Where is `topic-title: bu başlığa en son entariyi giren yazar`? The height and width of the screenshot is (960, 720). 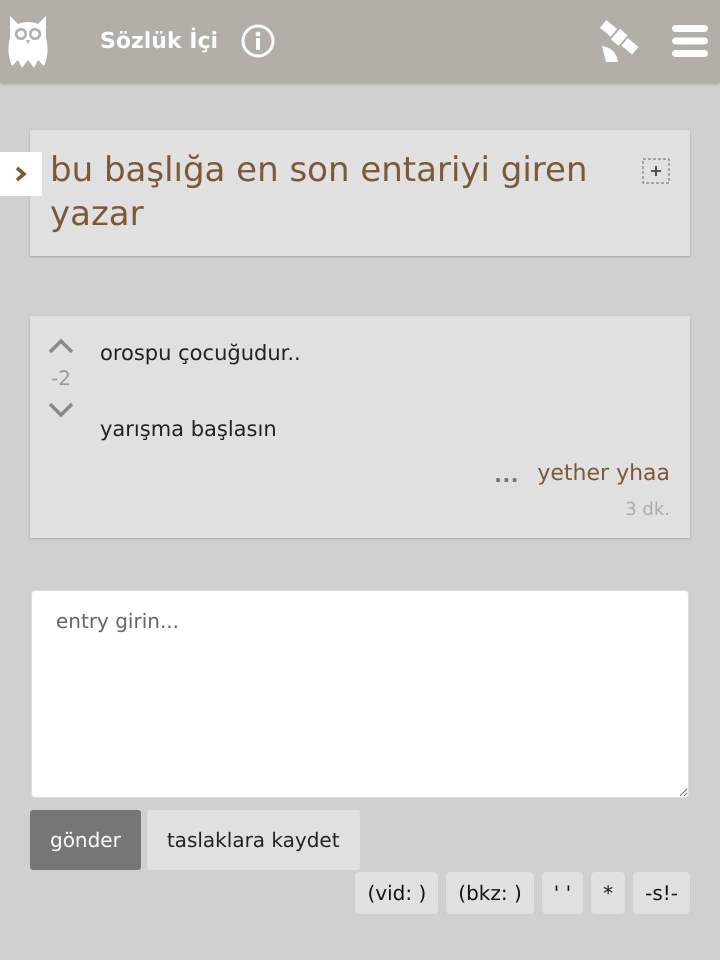
topic-title: bu başlığa en son entariyi giren yazar is located at coordinates (345, 192).